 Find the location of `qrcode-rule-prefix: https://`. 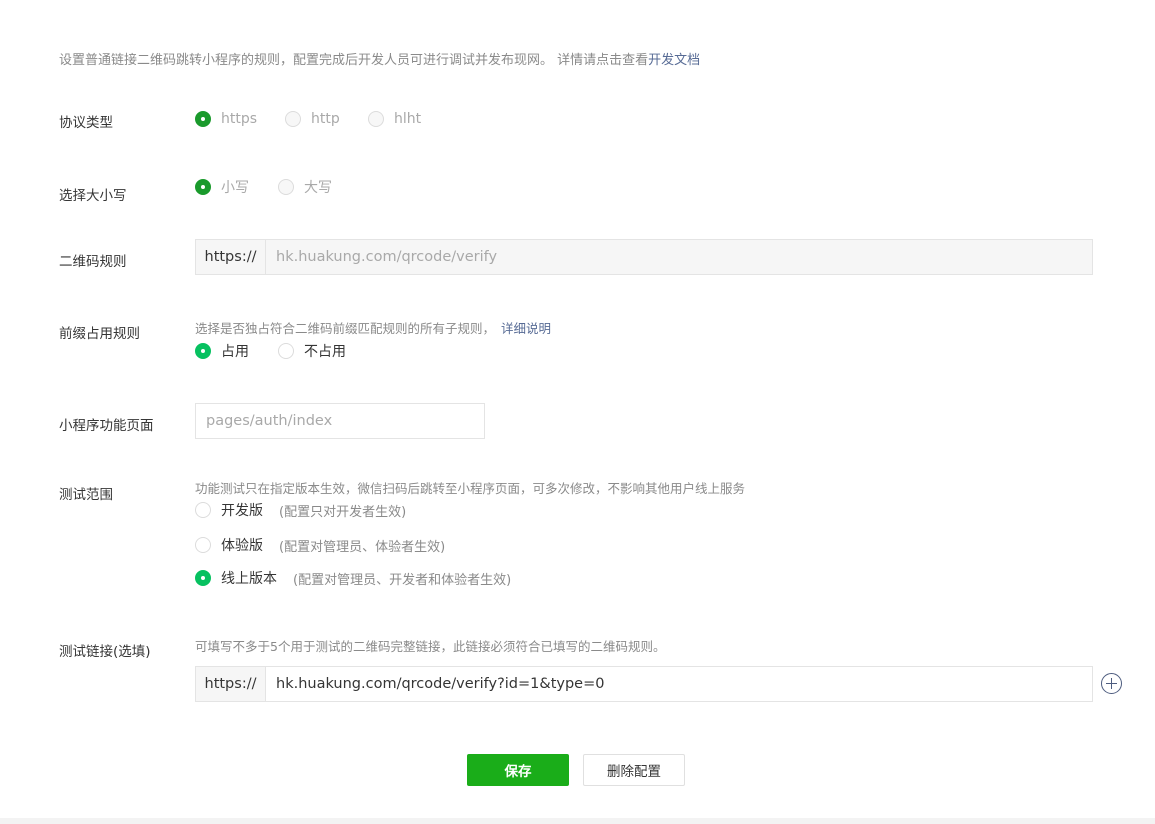

qrcode-rule-prefix: https:// is located at coordinates (231, 257).